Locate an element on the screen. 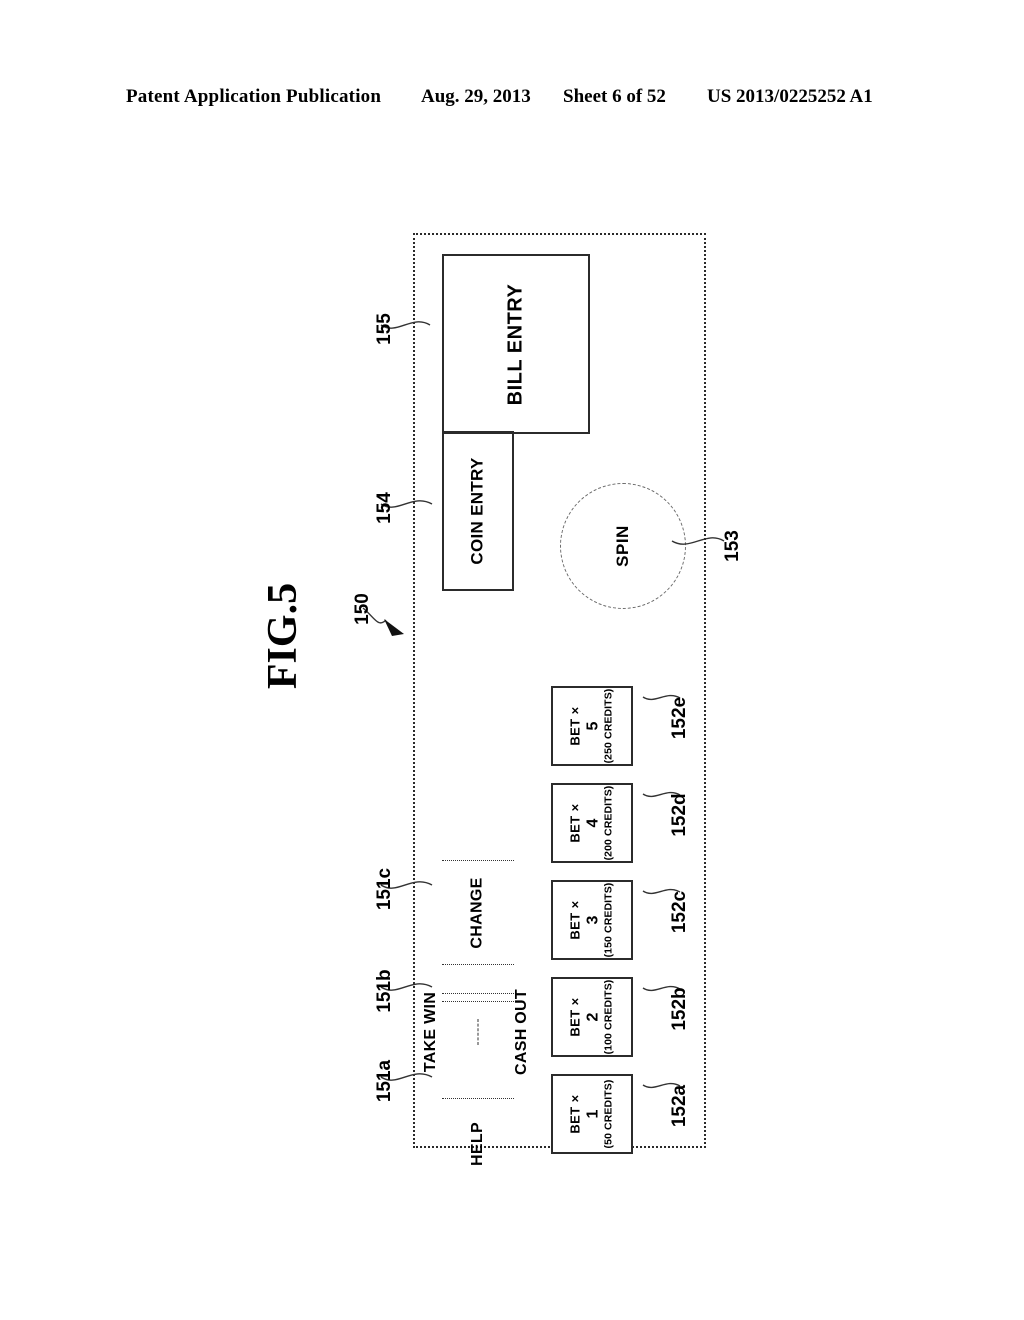 This screenshot has height=1320, width=1024. bet-button-3-line3: (150 CREDITS) is located at coordinates (609, 920).